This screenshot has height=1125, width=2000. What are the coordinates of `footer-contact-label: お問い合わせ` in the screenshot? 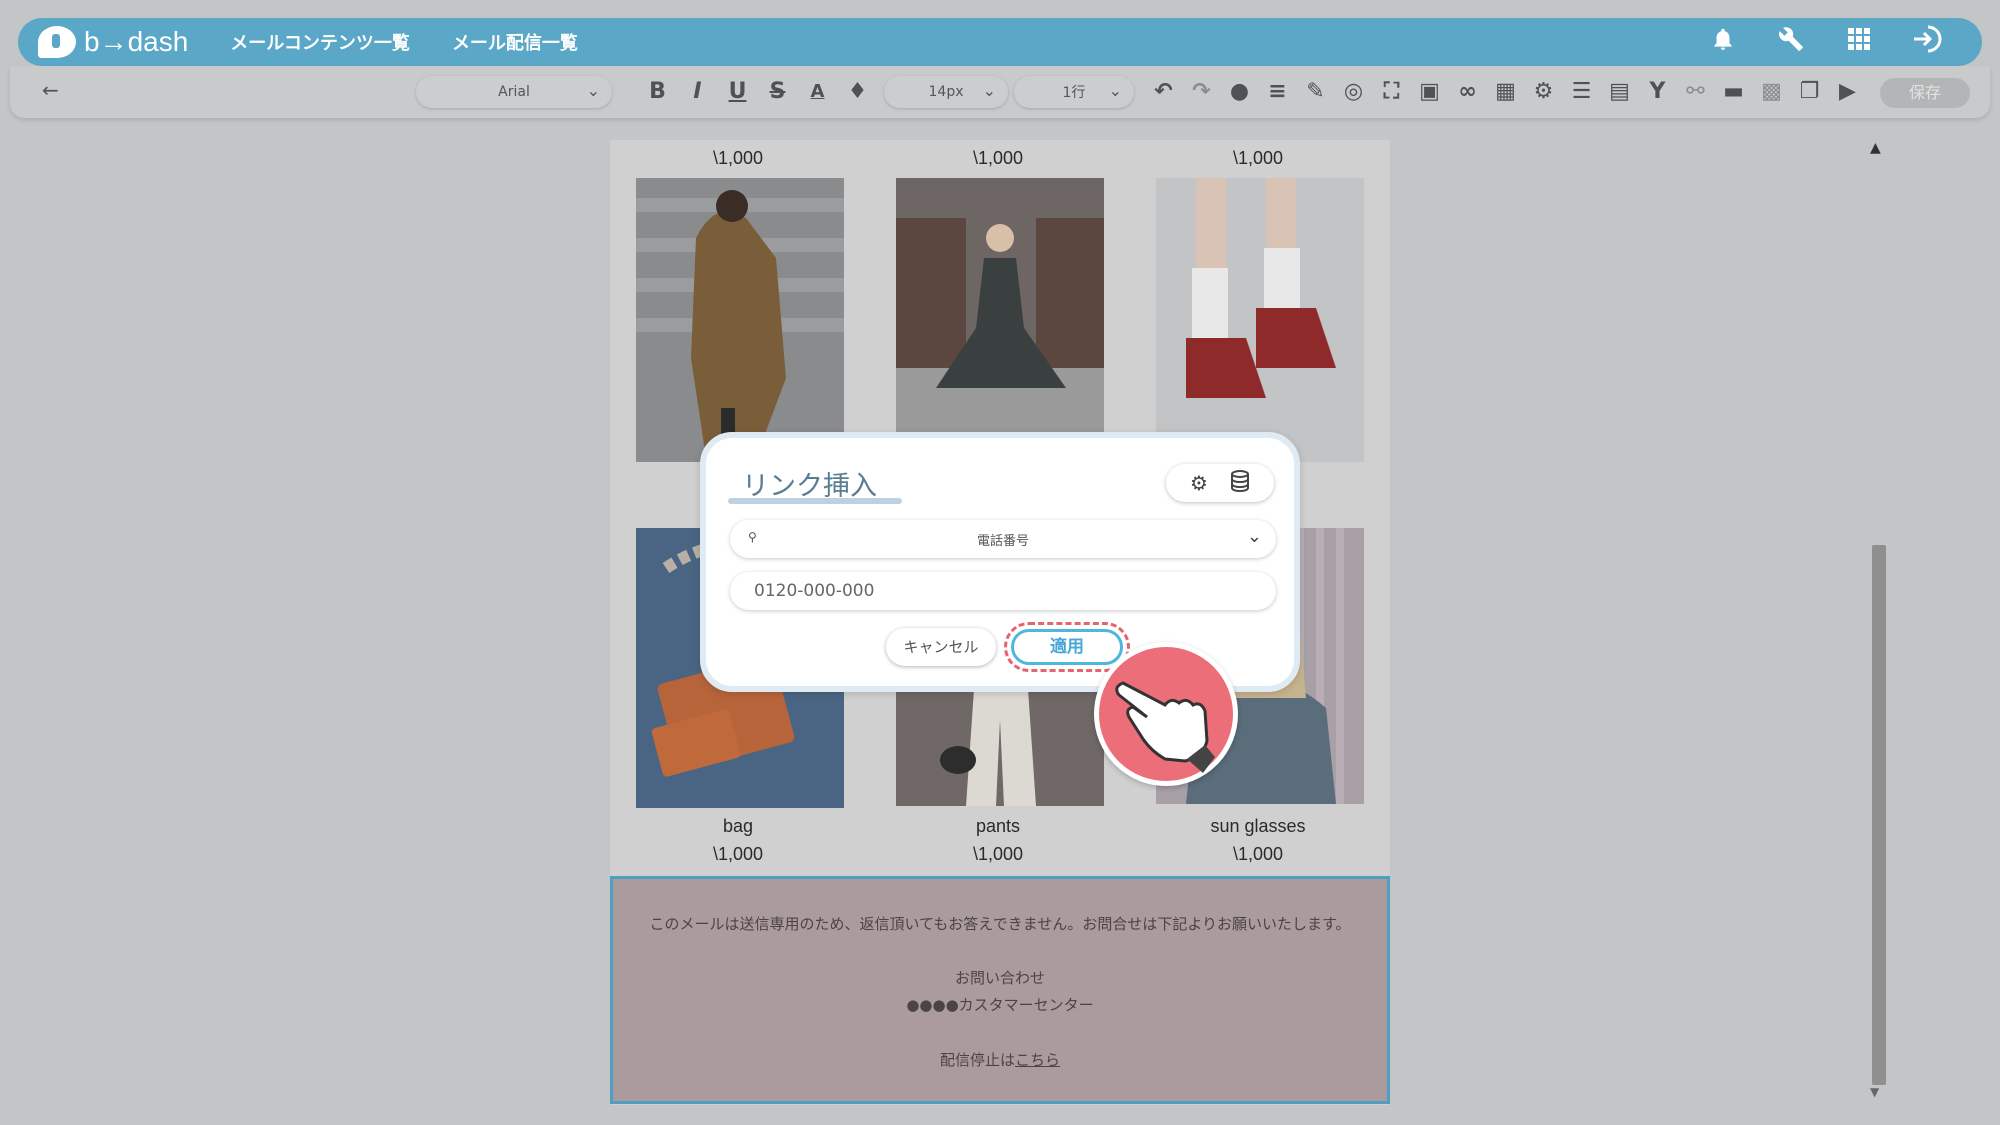 It's located at (999, 978).